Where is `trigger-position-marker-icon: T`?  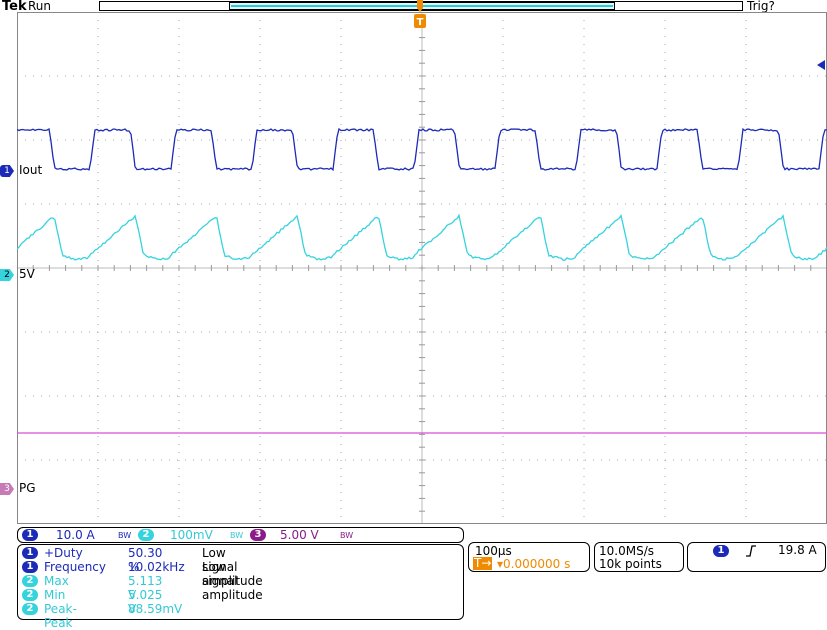
trigger-position-marker-icon: T is located at coordinates (420, 15).